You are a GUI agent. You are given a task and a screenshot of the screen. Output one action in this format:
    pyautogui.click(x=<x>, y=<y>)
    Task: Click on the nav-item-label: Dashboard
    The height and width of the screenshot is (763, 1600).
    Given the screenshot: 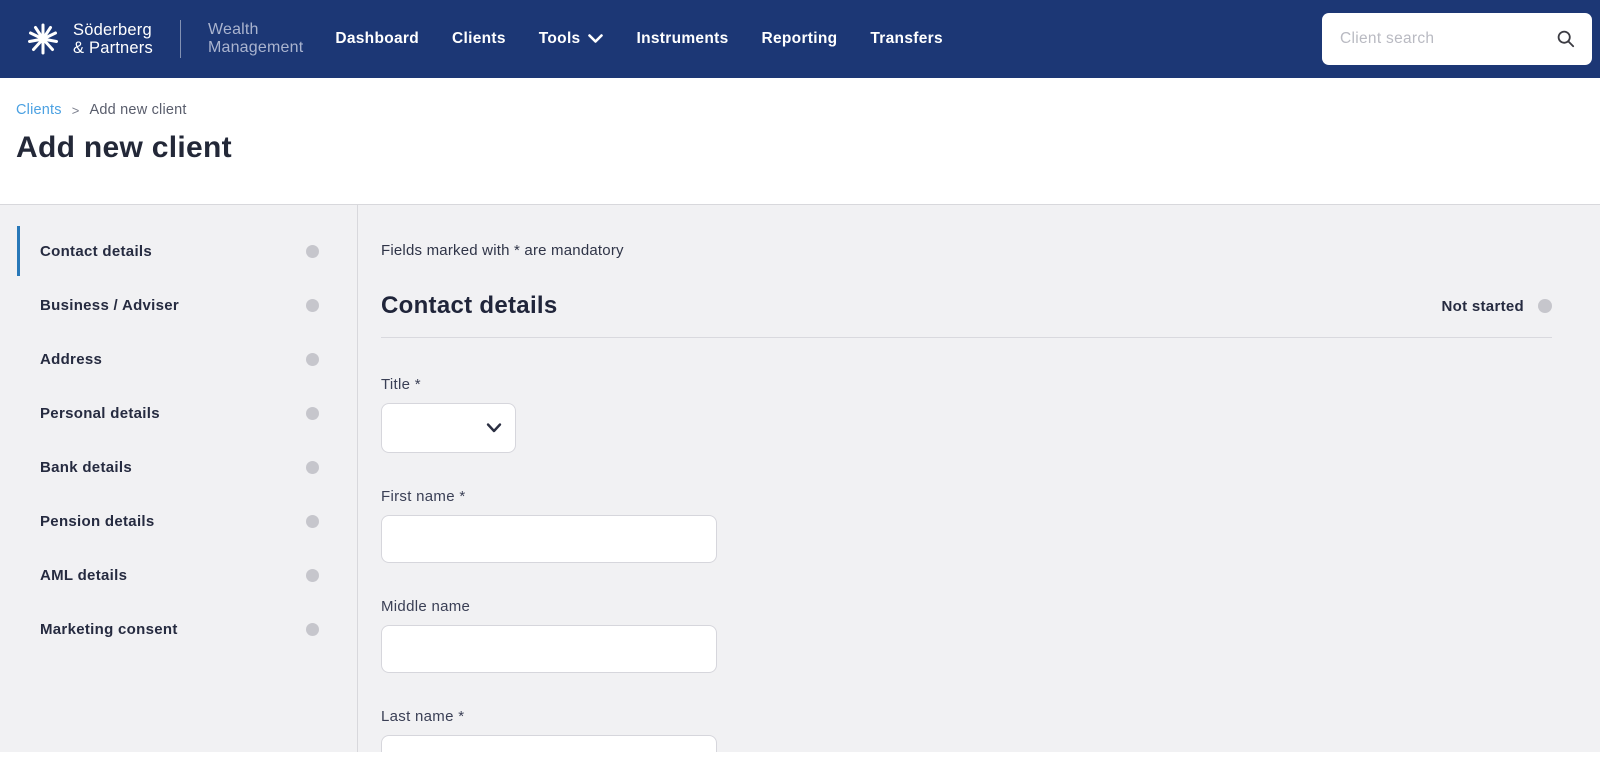 What is the action you would take?
    pyautogui.click(x=377, y=38)
    